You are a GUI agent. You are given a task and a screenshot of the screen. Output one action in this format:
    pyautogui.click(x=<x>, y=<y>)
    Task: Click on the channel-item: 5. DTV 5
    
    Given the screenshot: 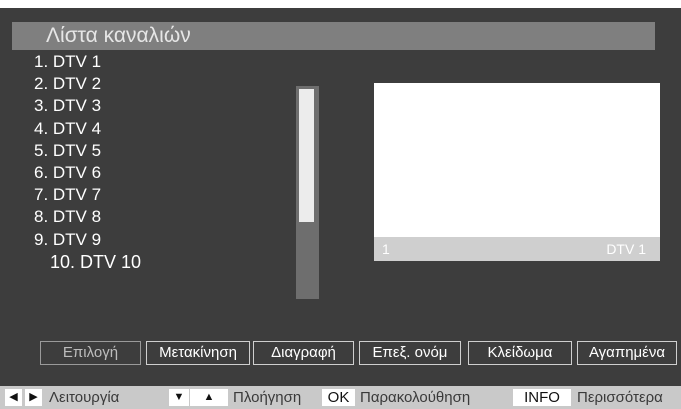 What is the action you would take?
    pyautogui.click(x=144, y=151)
    